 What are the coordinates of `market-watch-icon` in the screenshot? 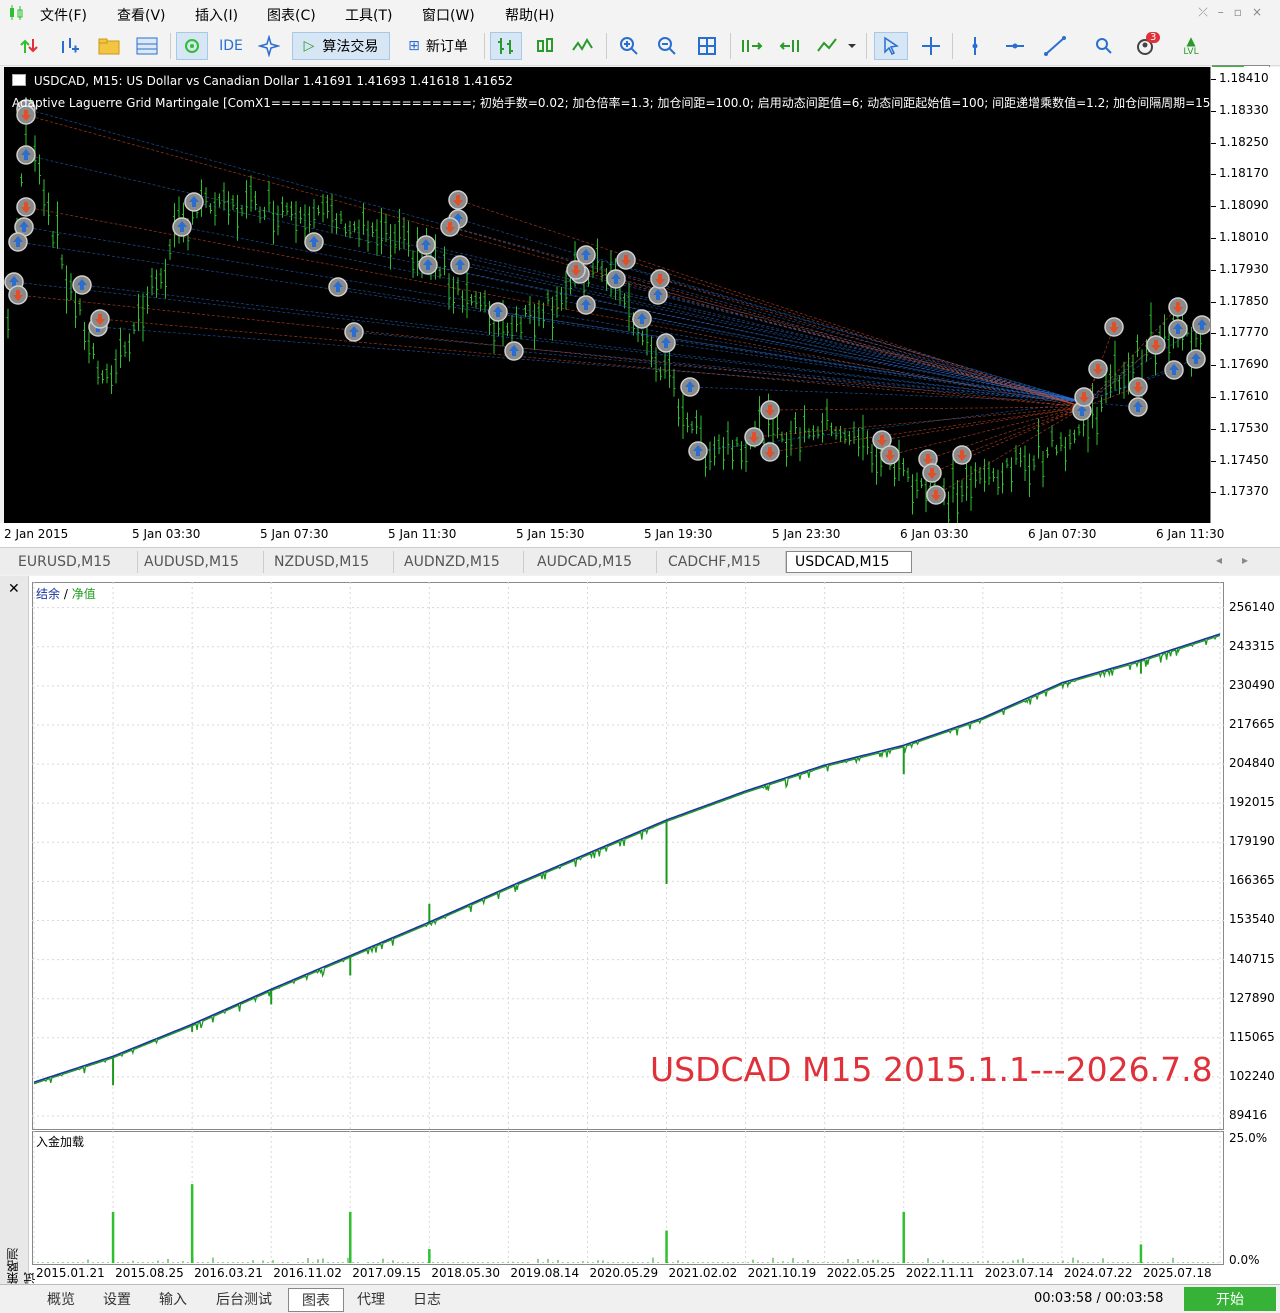 It's located at (147, 46).